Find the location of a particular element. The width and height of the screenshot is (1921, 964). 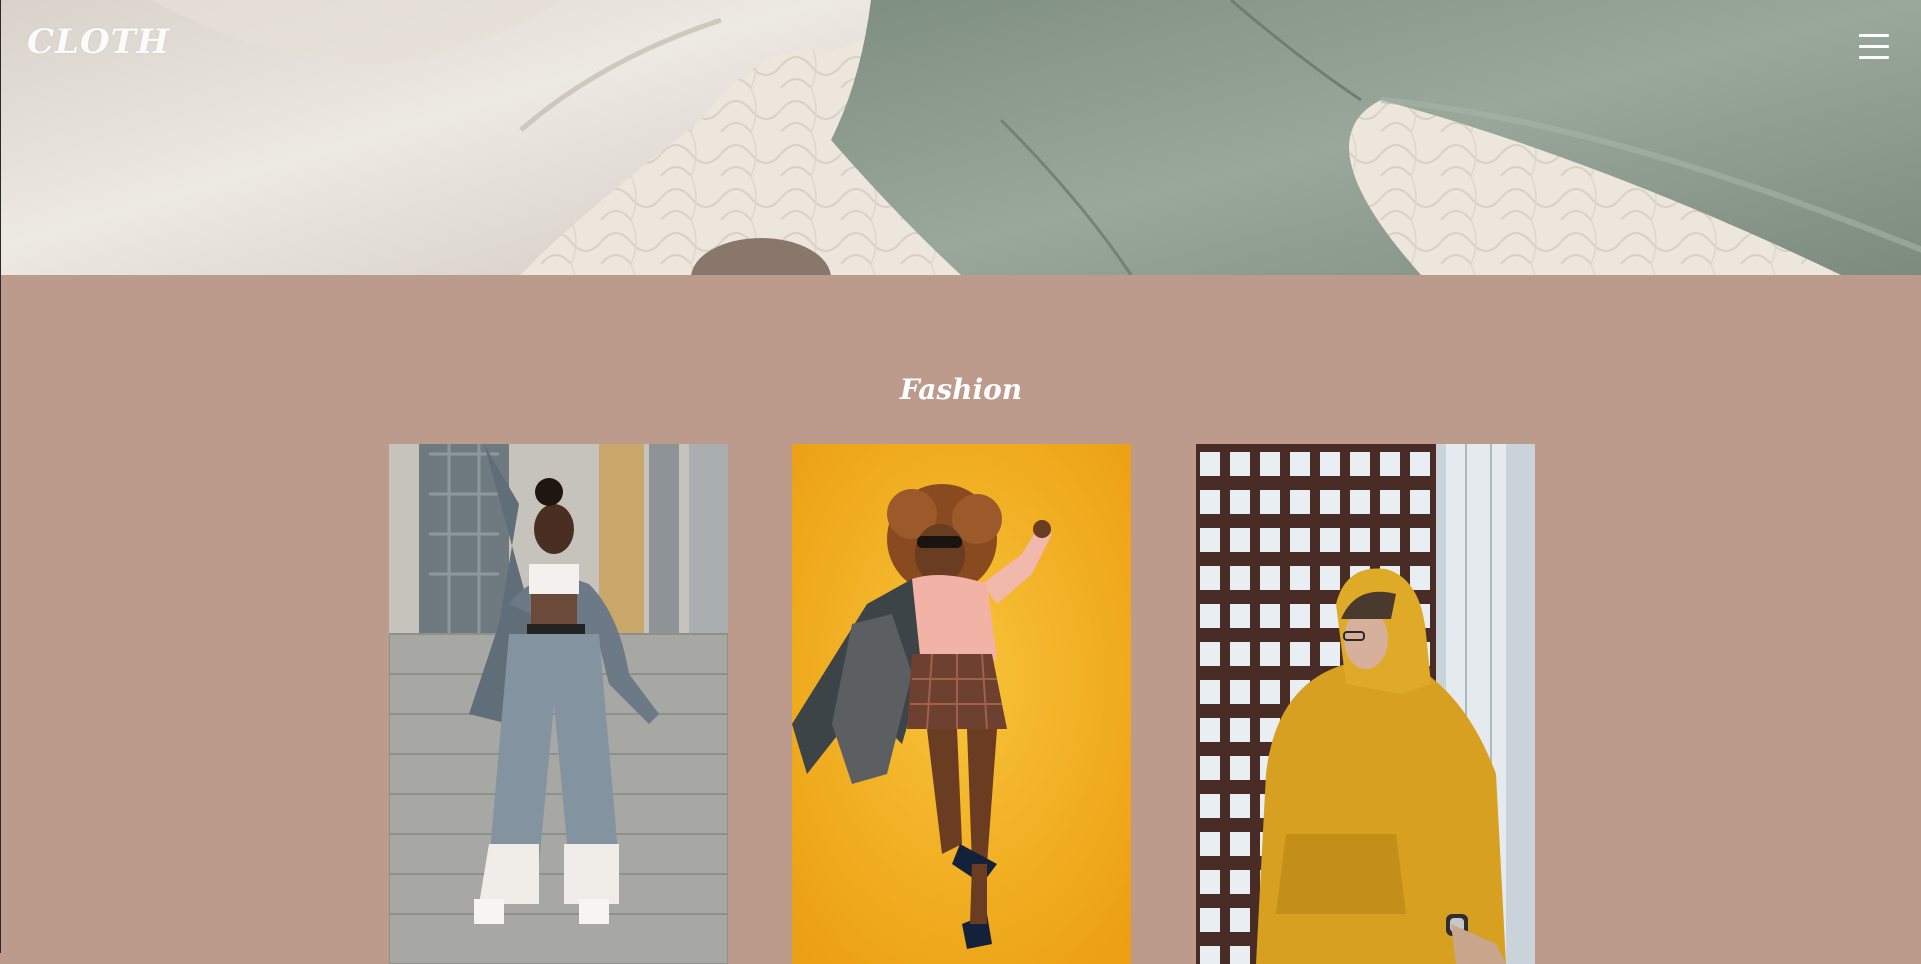

woman-yellow-background-jump-photo is located at coordinates (961, 704).